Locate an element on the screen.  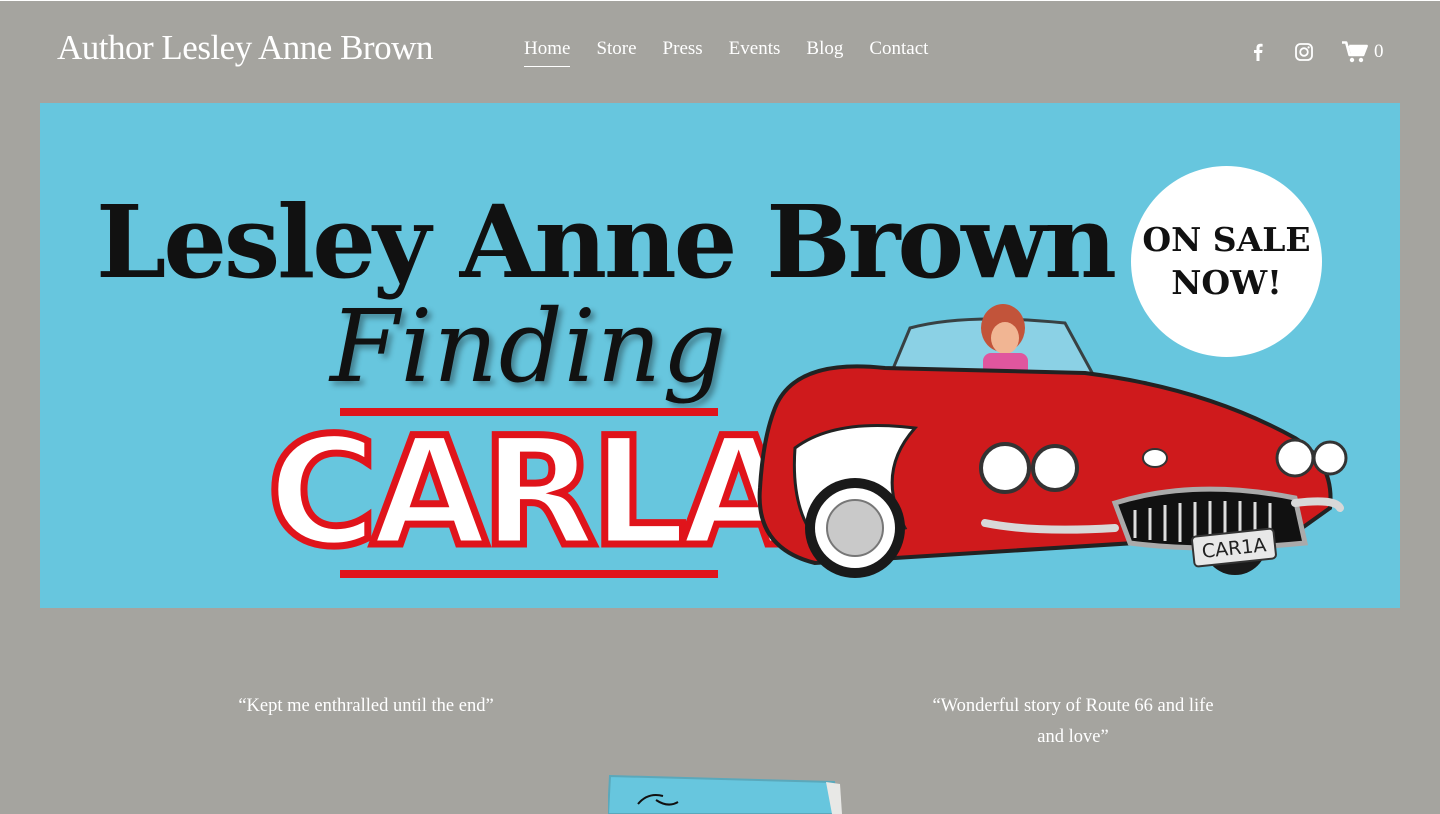
instagram-link is located at coordinates (1304, 52).